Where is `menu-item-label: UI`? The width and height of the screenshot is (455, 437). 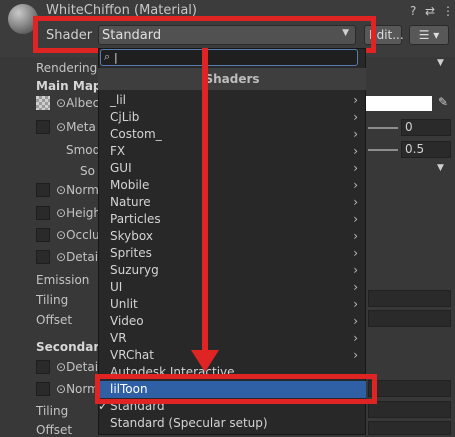
menu-item-label: UI is located at coordinates (116, 287).